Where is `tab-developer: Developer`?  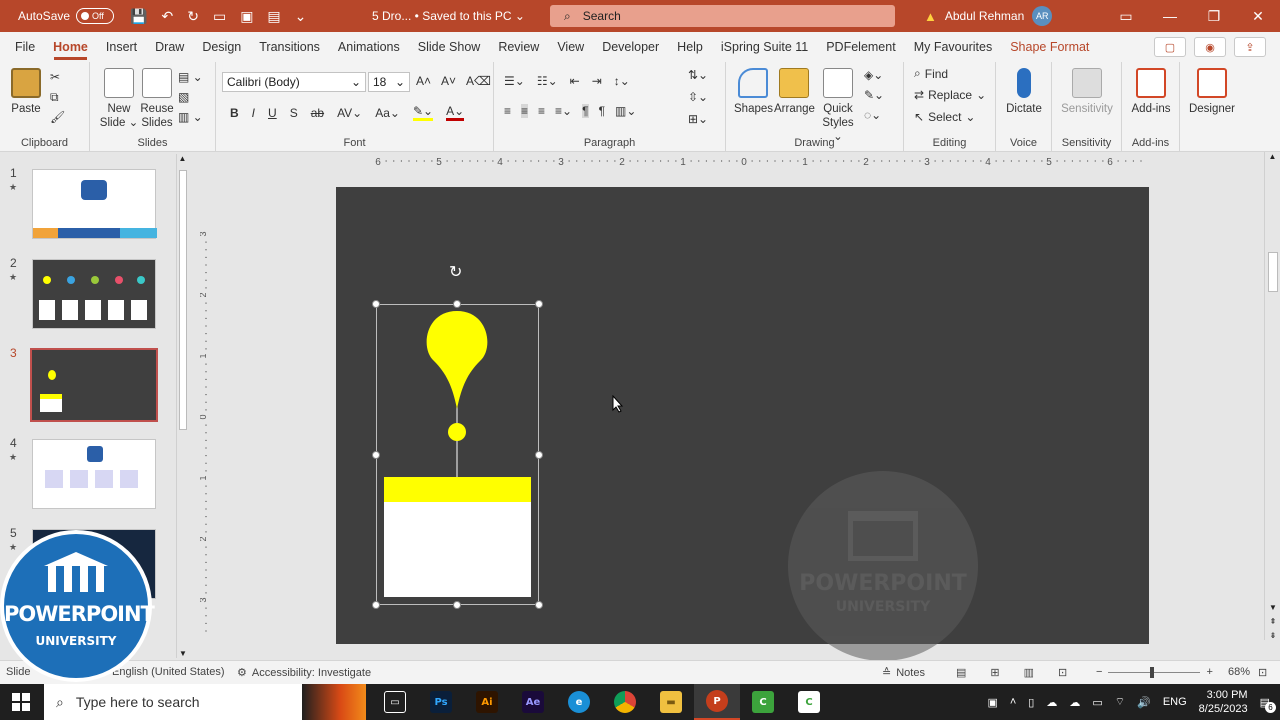
tab-developer: Developer is located at coordinates (630, 47).